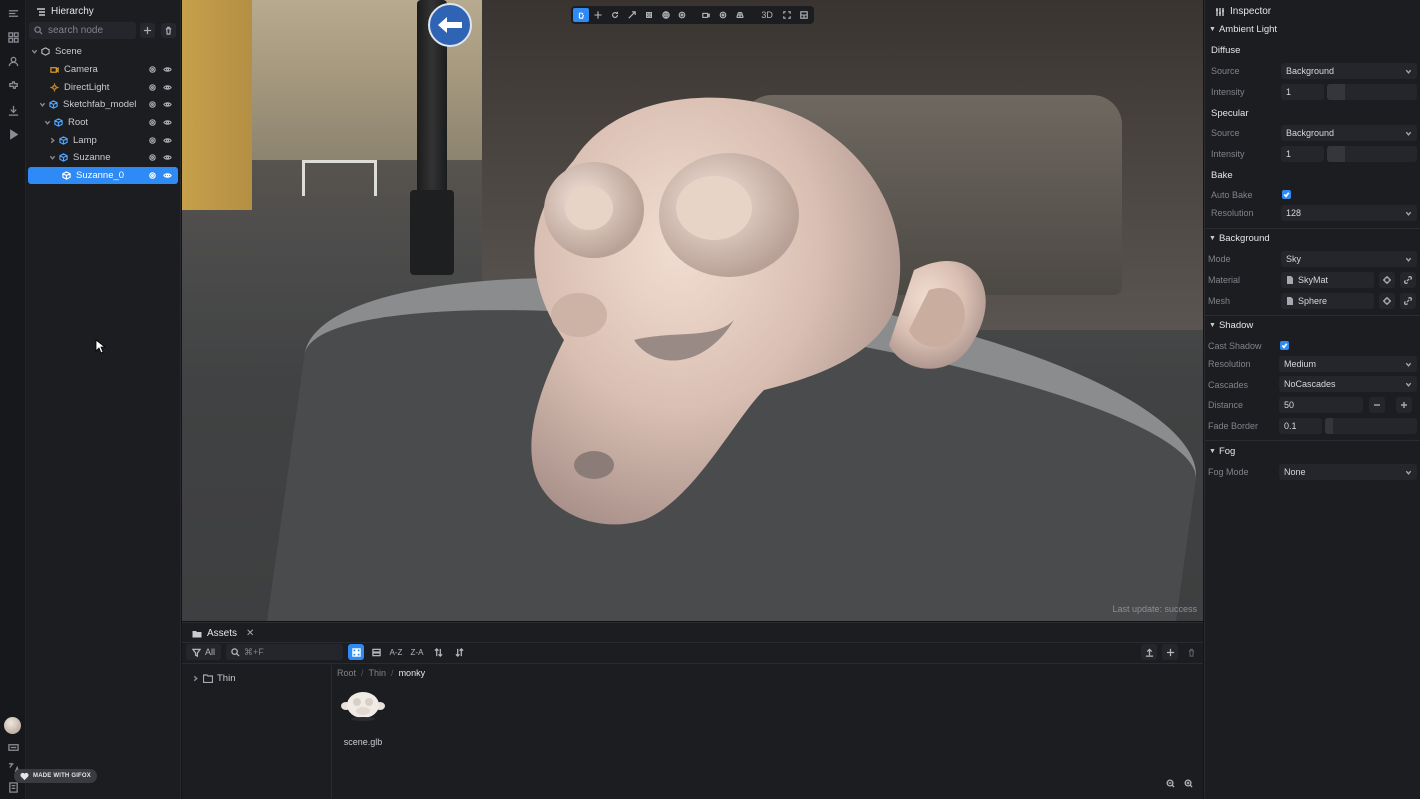 The width and height of the screenshot is (1420, 799). Describe the element at coordinates (1302, 92) in the screenshot. I see `diffuse-intensity-input: 1` at that location.